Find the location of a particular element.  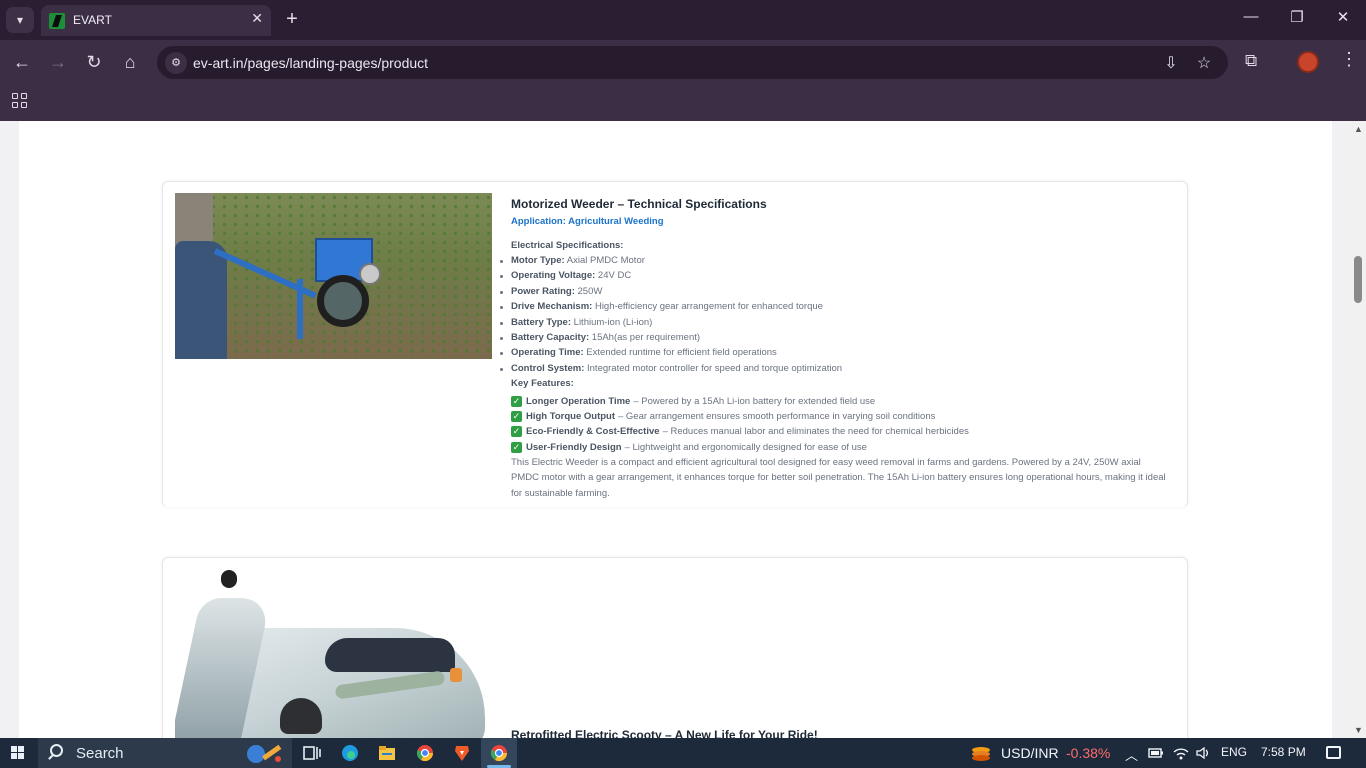

back-button: ← is located at coordinates (22, 62).